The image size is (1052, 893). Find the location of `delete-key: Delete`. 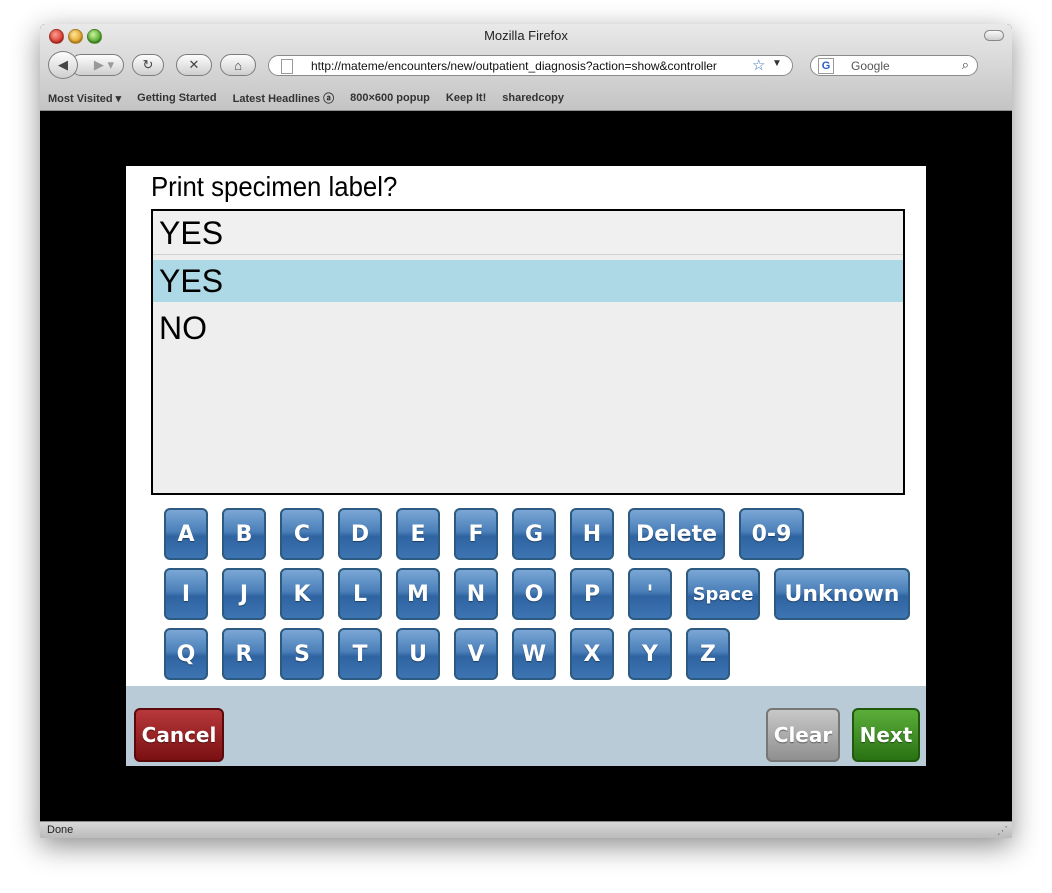

delete-key: Delete is located at coordinates (676, 534).